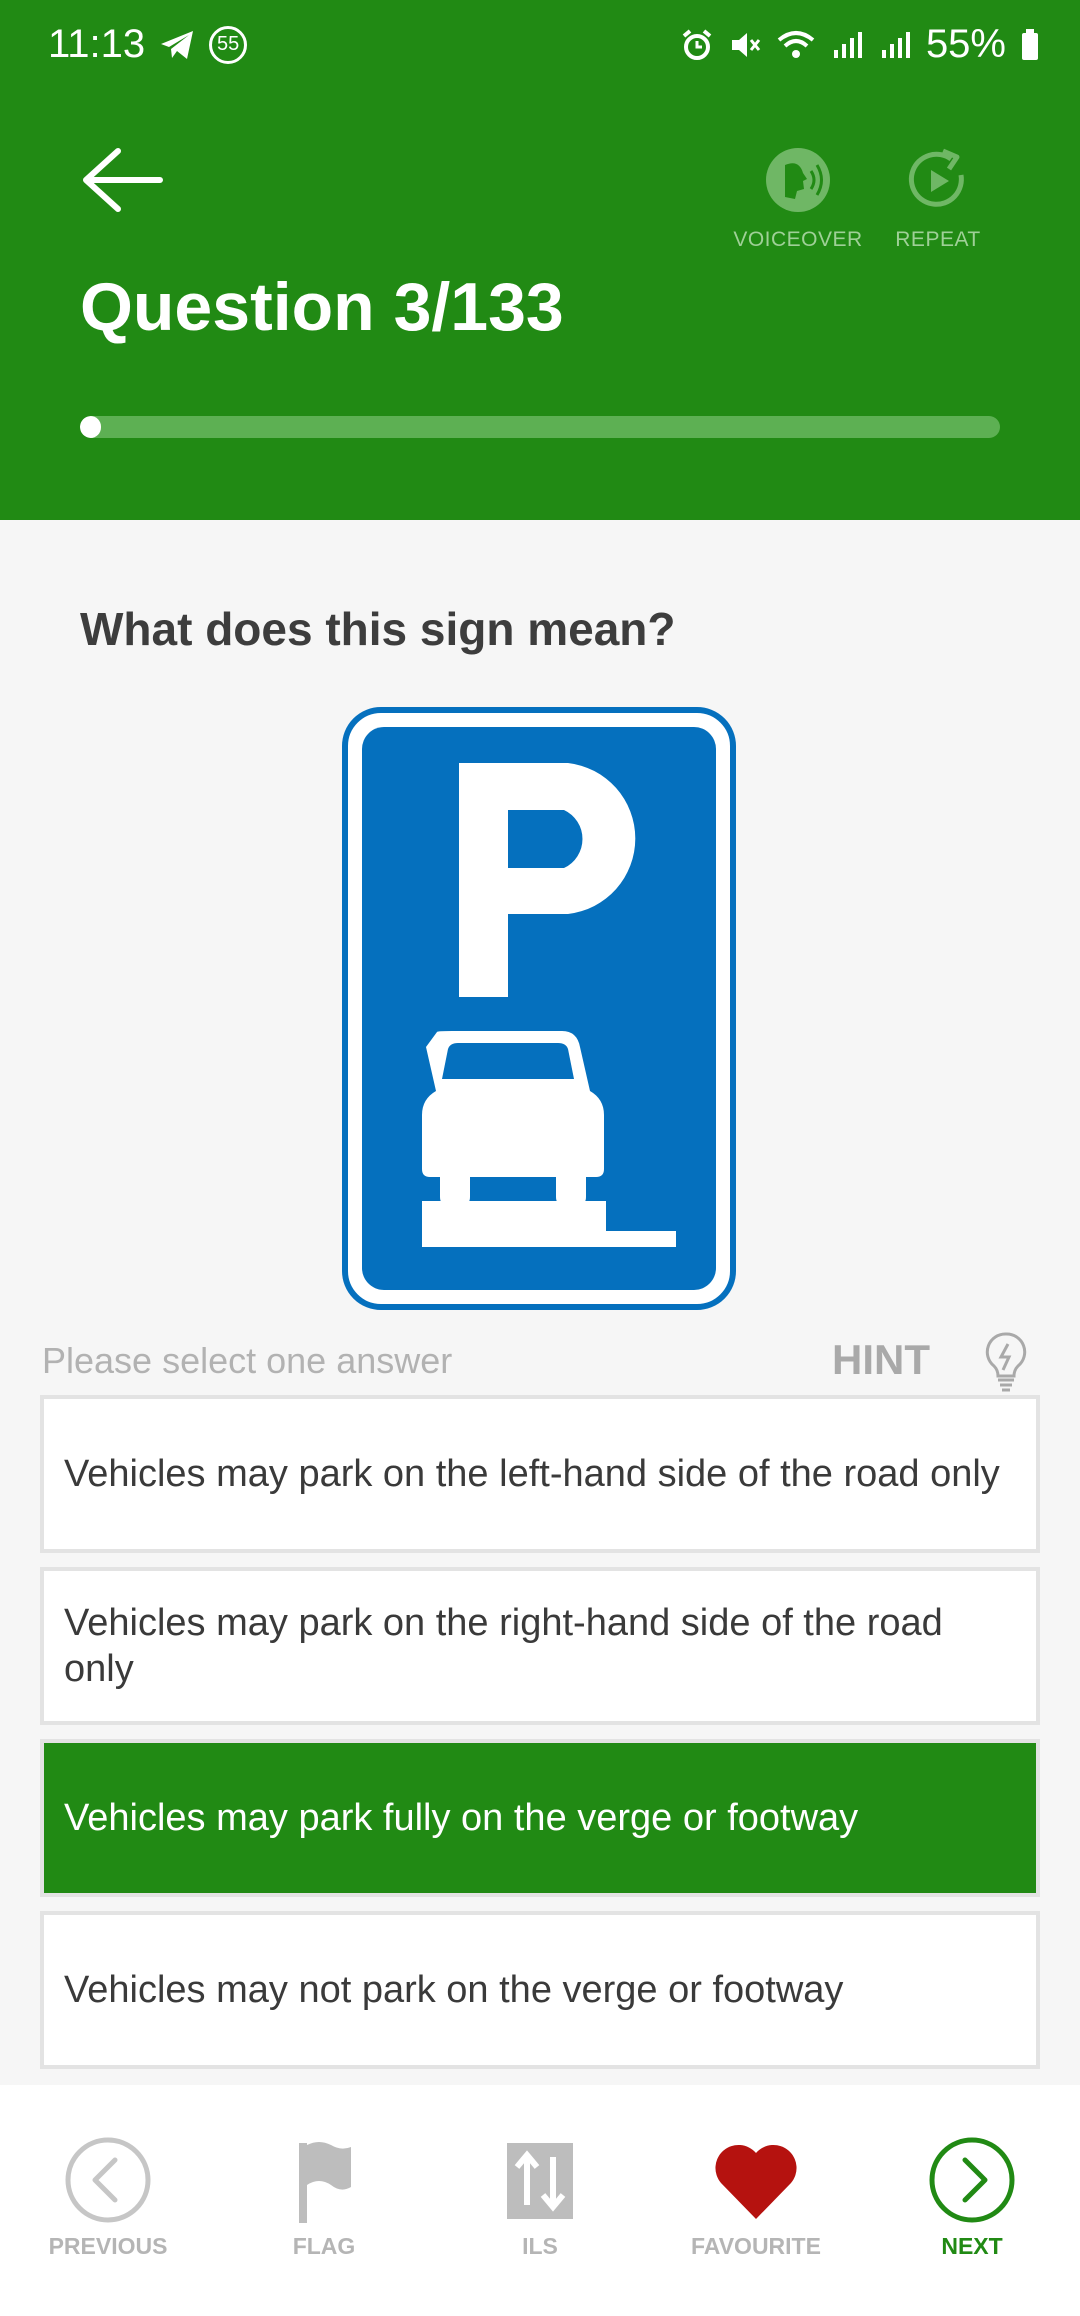 The width and height of the screenshot is (1080, 2316). What do you see at coordinates (540, 427) in the screenshot?
I see `progress-bar` at bounding box center [540, 427].